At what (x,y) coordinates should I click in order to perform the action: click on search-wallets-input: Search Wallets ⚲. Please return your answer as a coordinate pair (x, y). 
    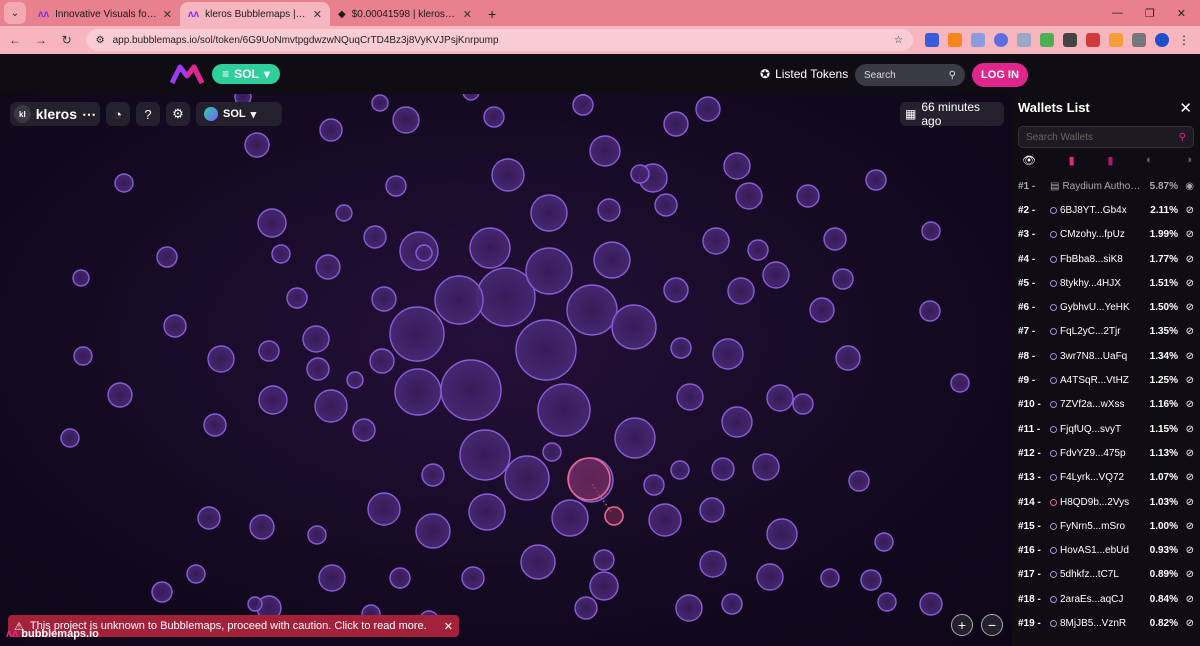
    Looking at the image, I should click on (1106, 137).